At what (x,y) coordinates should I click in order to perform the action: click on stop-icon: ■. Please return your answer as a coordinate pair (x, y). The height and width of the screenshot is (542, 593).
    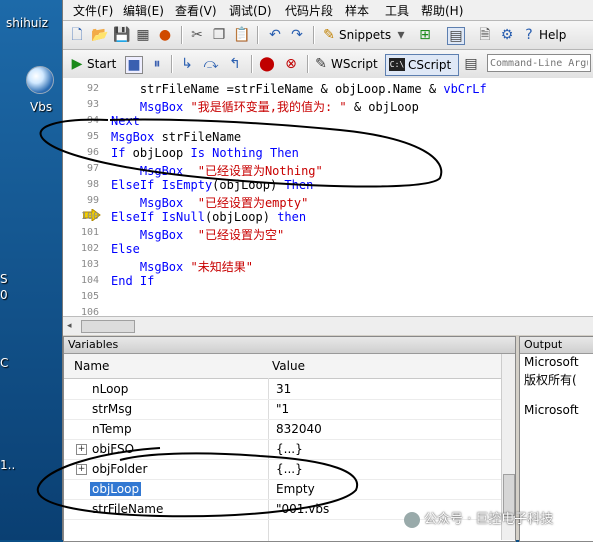
    Looking at the image, I should click on (134, 65).